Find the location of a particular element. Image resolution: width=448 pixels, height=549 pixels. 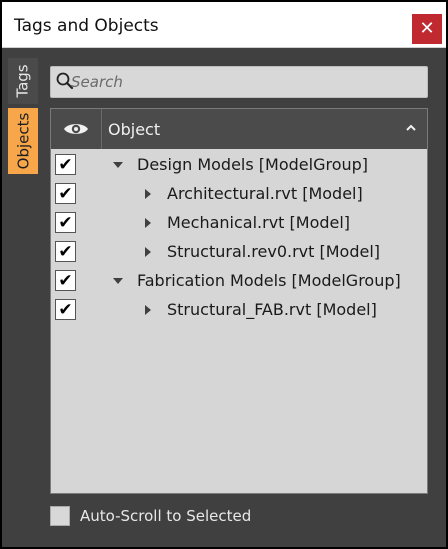

tab-tags: Tags is located at coordinates (23, 81).